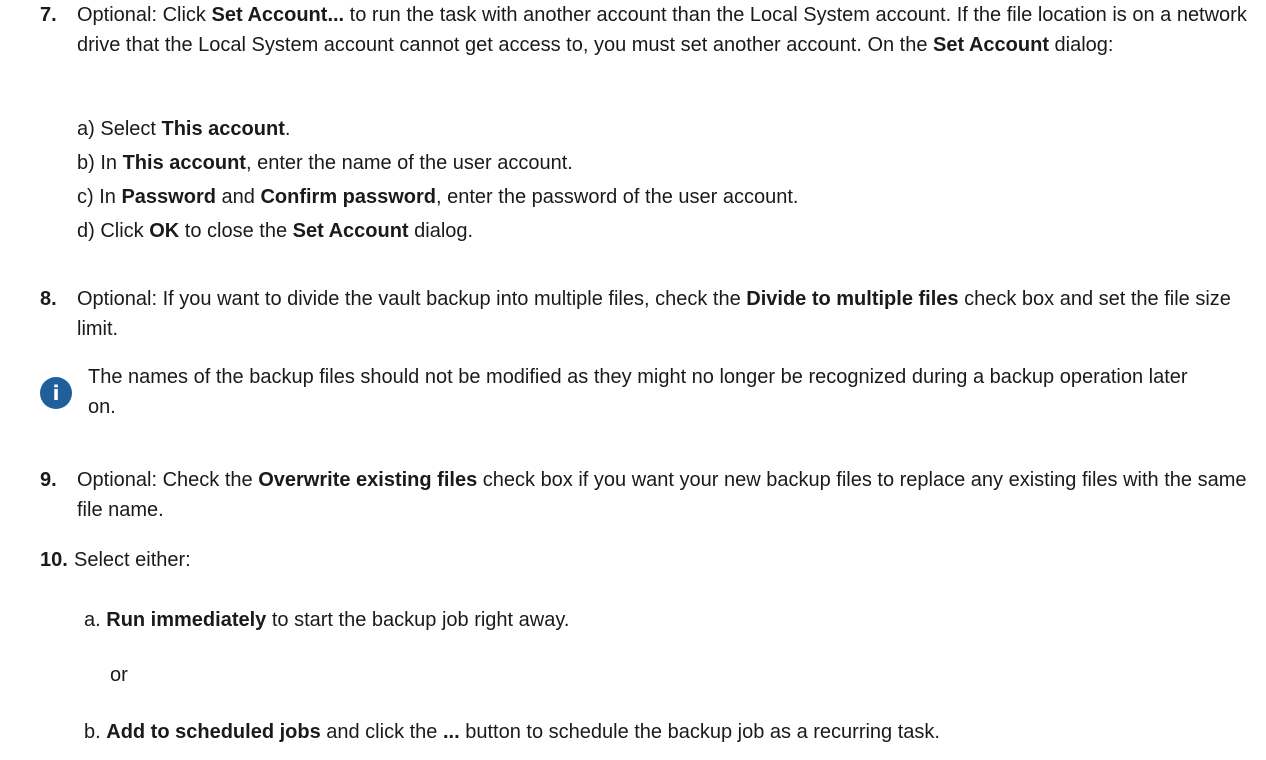 The width and height of the screenshot is (1266, 760). Describe the element at coordinates (168, 480) in the screenshot. I see `text-run: Optional: Check the` at that location.